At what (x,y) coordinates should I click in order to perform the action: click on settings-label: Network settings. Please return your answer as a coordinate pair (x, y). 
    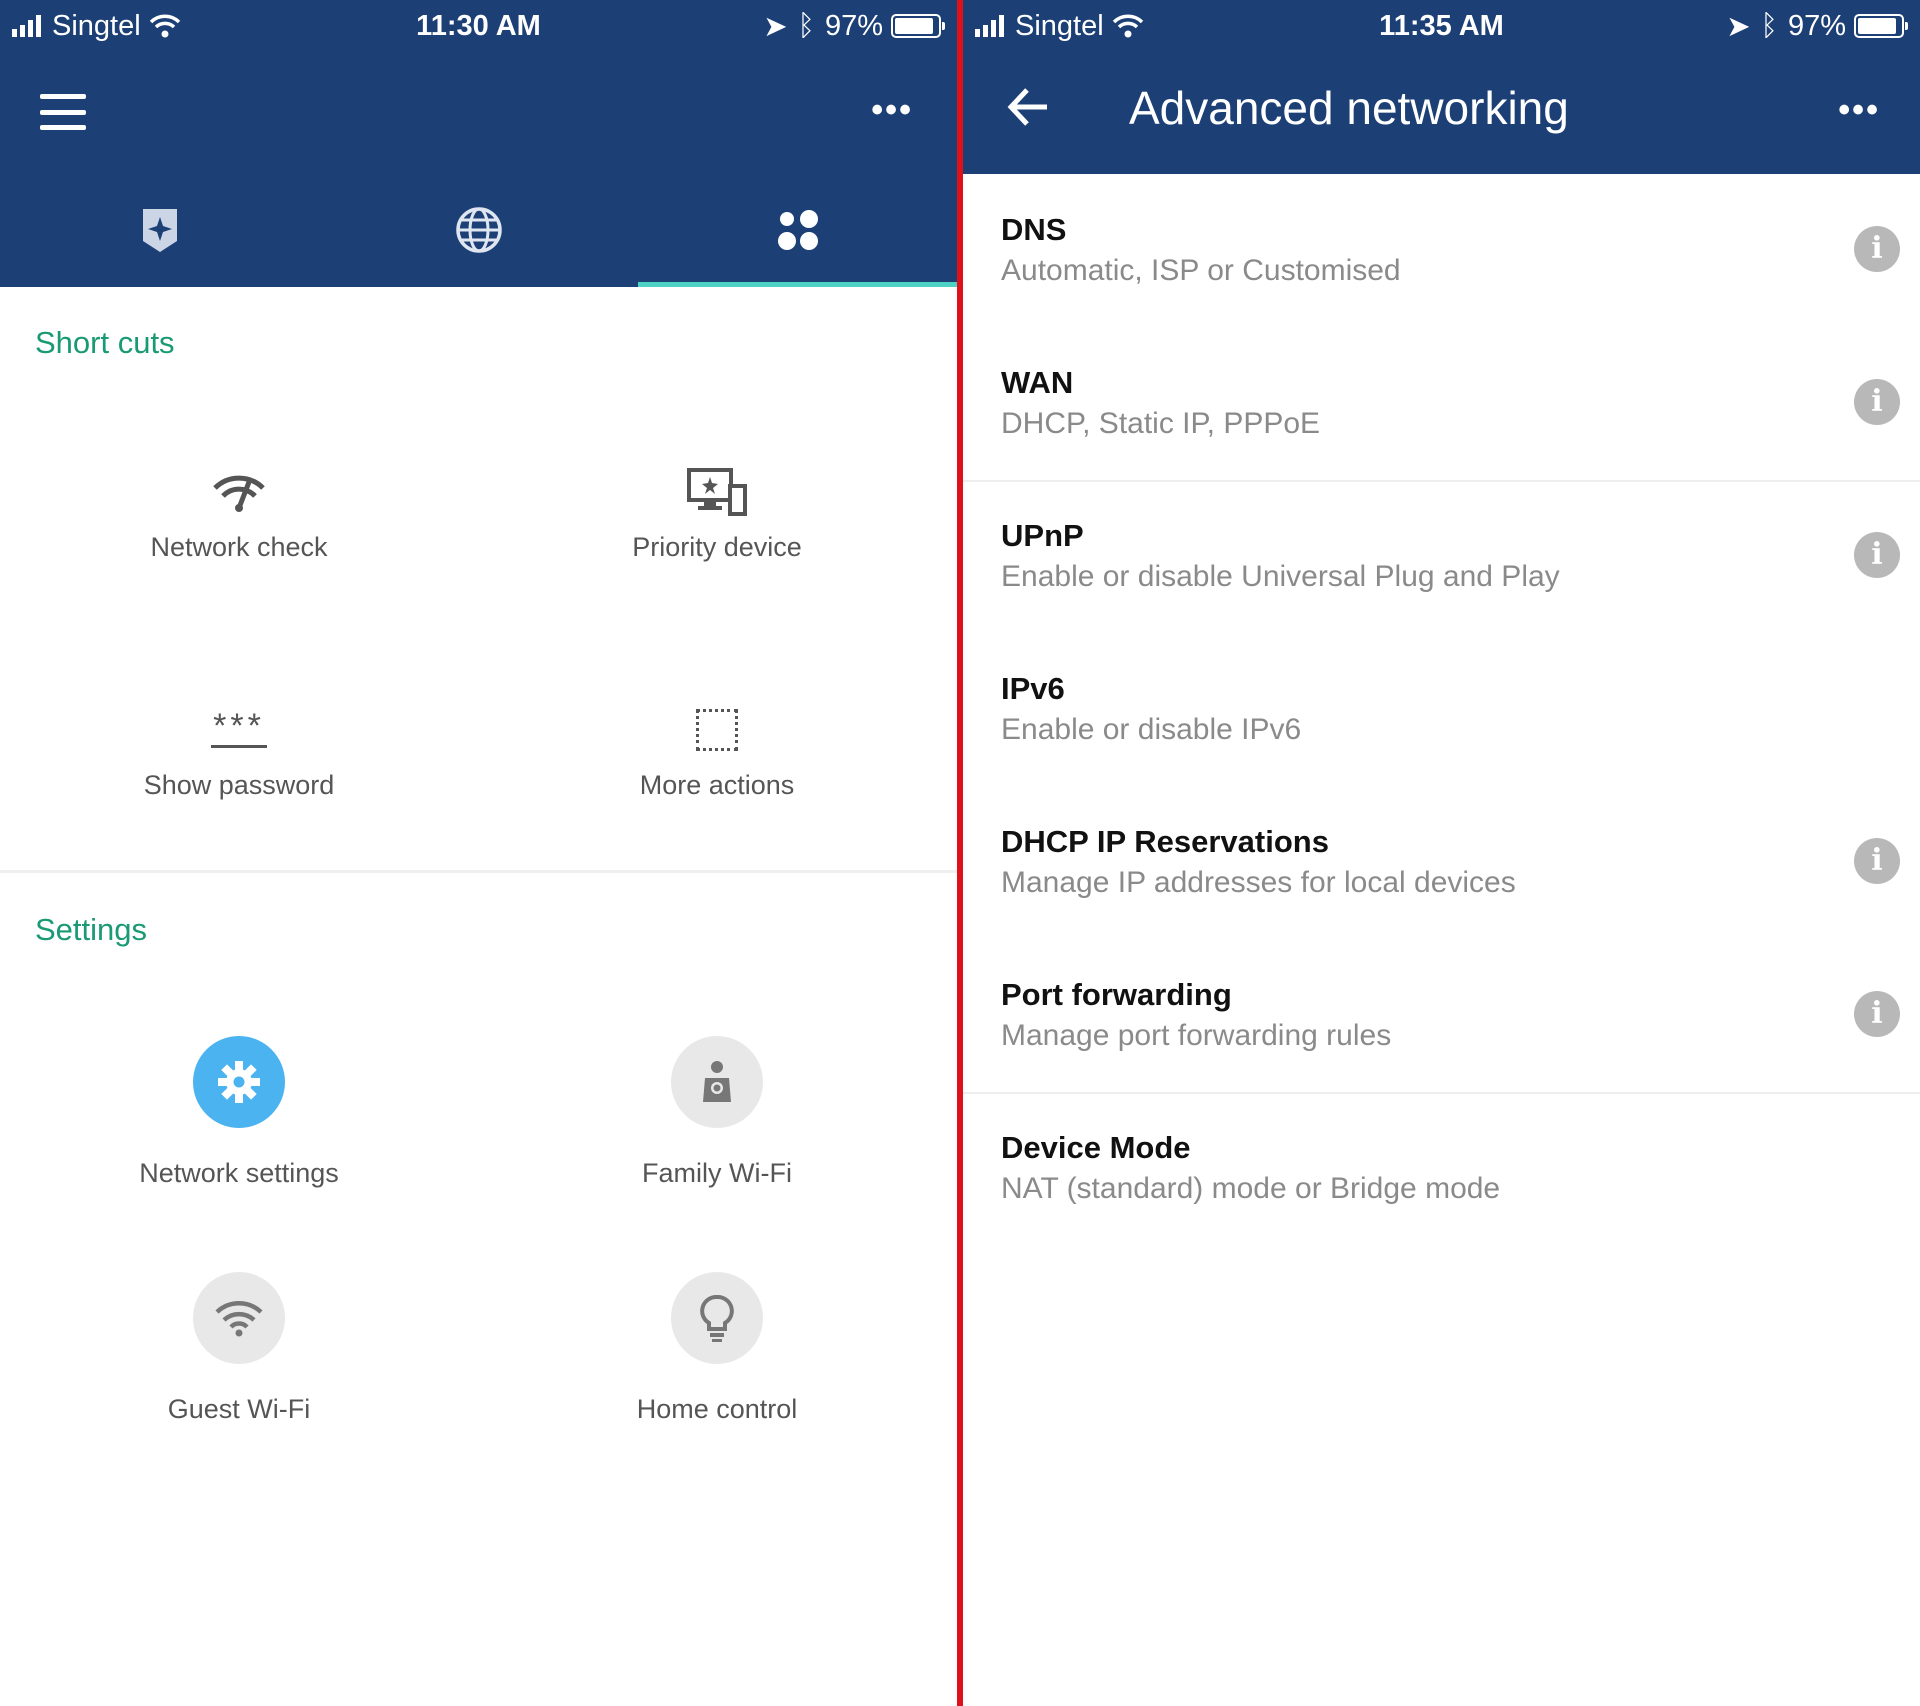
    Looking at the image, I should click on (239, 1173).